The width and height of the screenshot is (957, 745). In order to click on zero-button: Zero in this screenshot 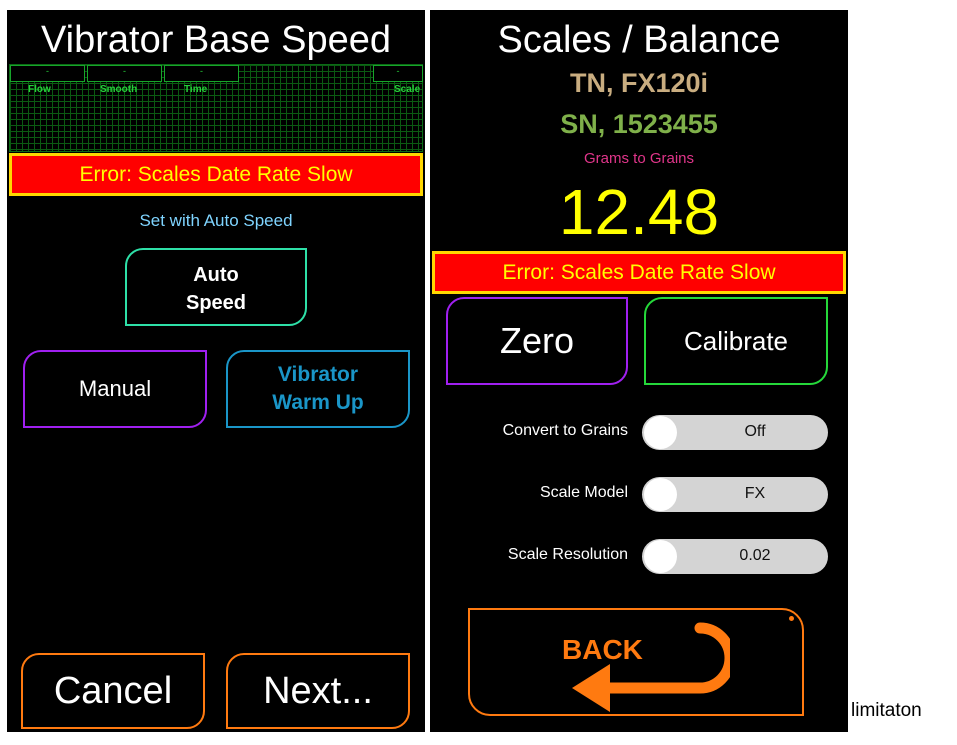, I will do `click(537, 341)`.